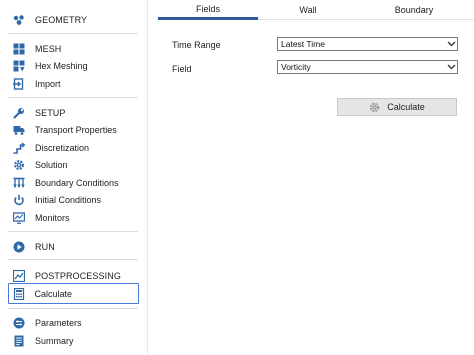 Image resolution: width=474 pixels, height=355 pixels. I want to click on time-range-select: Latest Time, so click(367, 44).